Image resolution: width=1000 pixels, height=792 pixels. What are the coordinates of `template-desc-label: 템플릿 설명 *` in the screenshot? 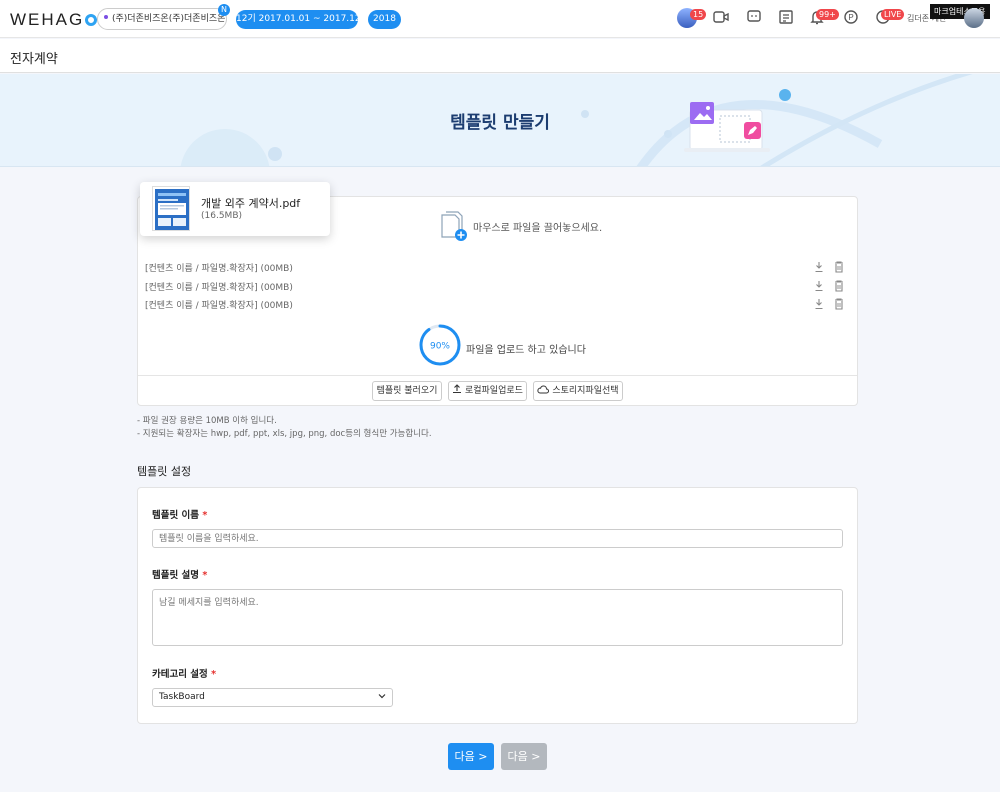 It's located at (180, 575).